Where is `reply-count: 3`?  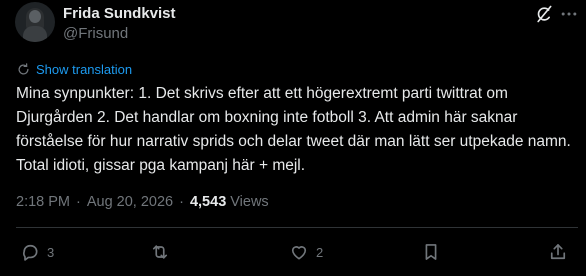 reply-count: 3 is located at coordinates (51, 252).